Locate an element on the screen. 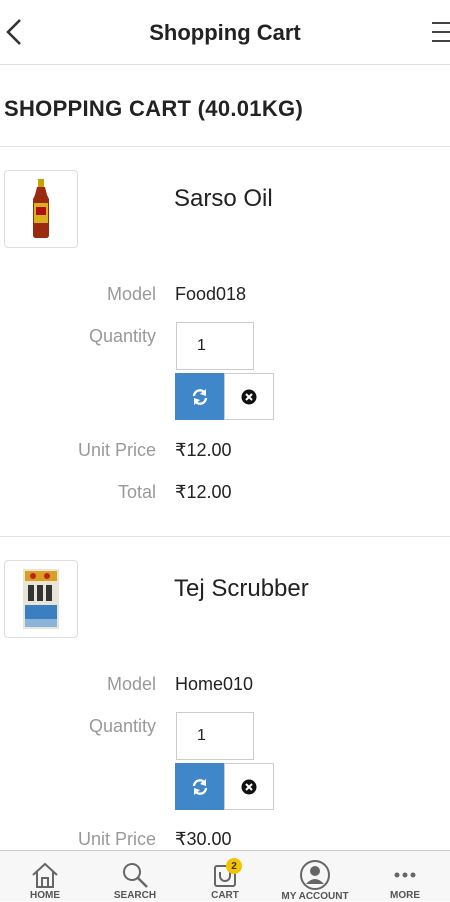  tab-home: HOME is located at coordinates (45, 876).